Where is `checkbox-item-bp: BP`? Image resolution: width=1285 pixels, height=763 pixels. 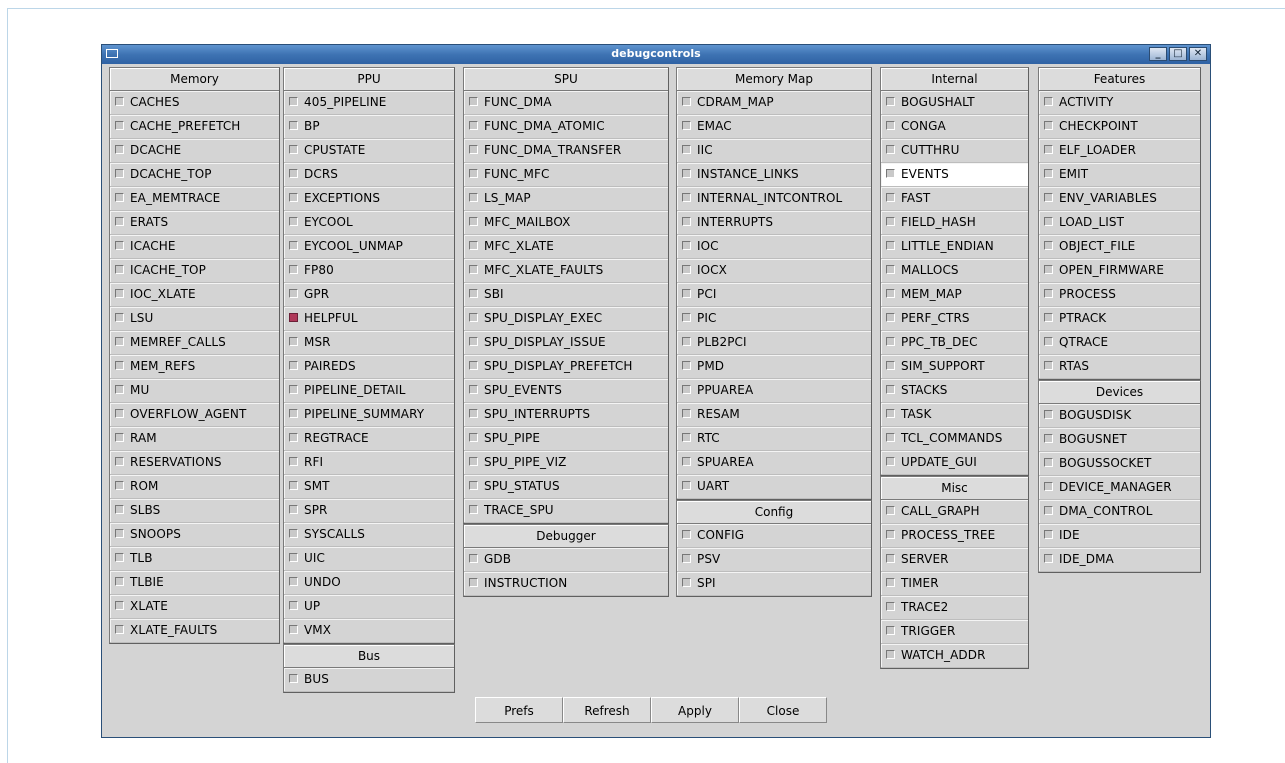 checkbox-item-bp: BP is located at coordinates (369, 127).